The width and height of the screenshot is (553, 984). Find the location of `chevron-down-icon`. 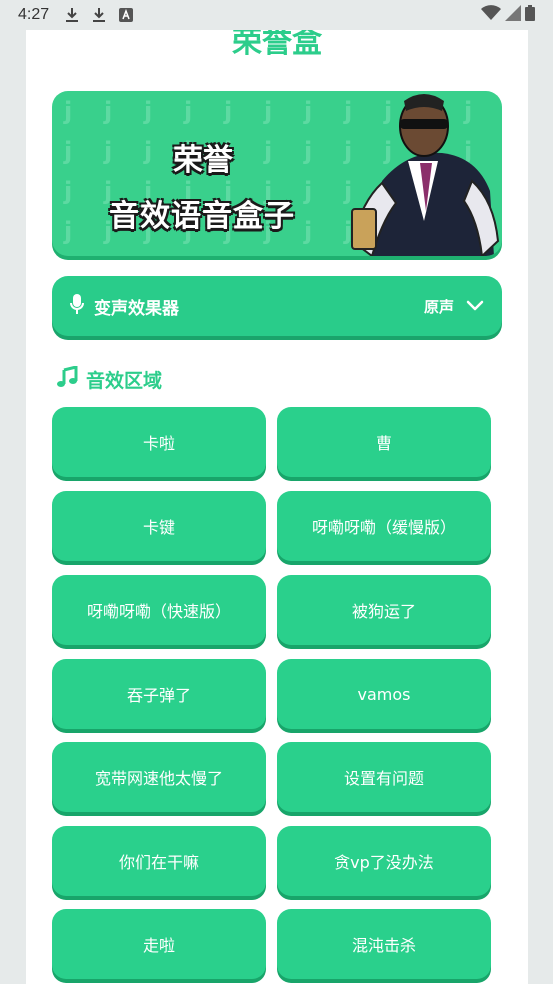

chevron-down-icon is located at coordinates (475, 306).